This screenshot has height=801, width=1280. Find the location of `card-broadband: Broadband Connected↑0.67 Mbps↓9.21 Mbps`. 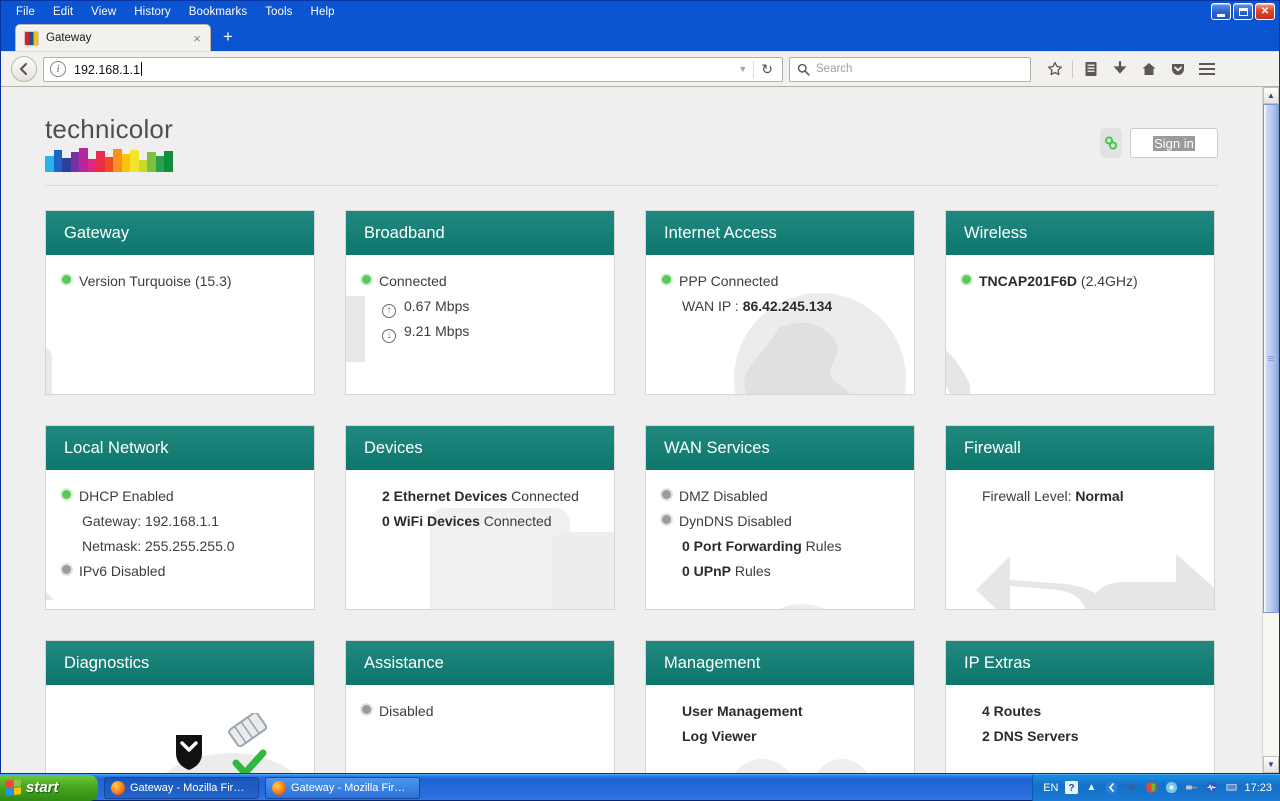

card-broadband: Broadband Connected↑0.67 Mbps↓9.21 Mbps is located at coordinates (480, 302).